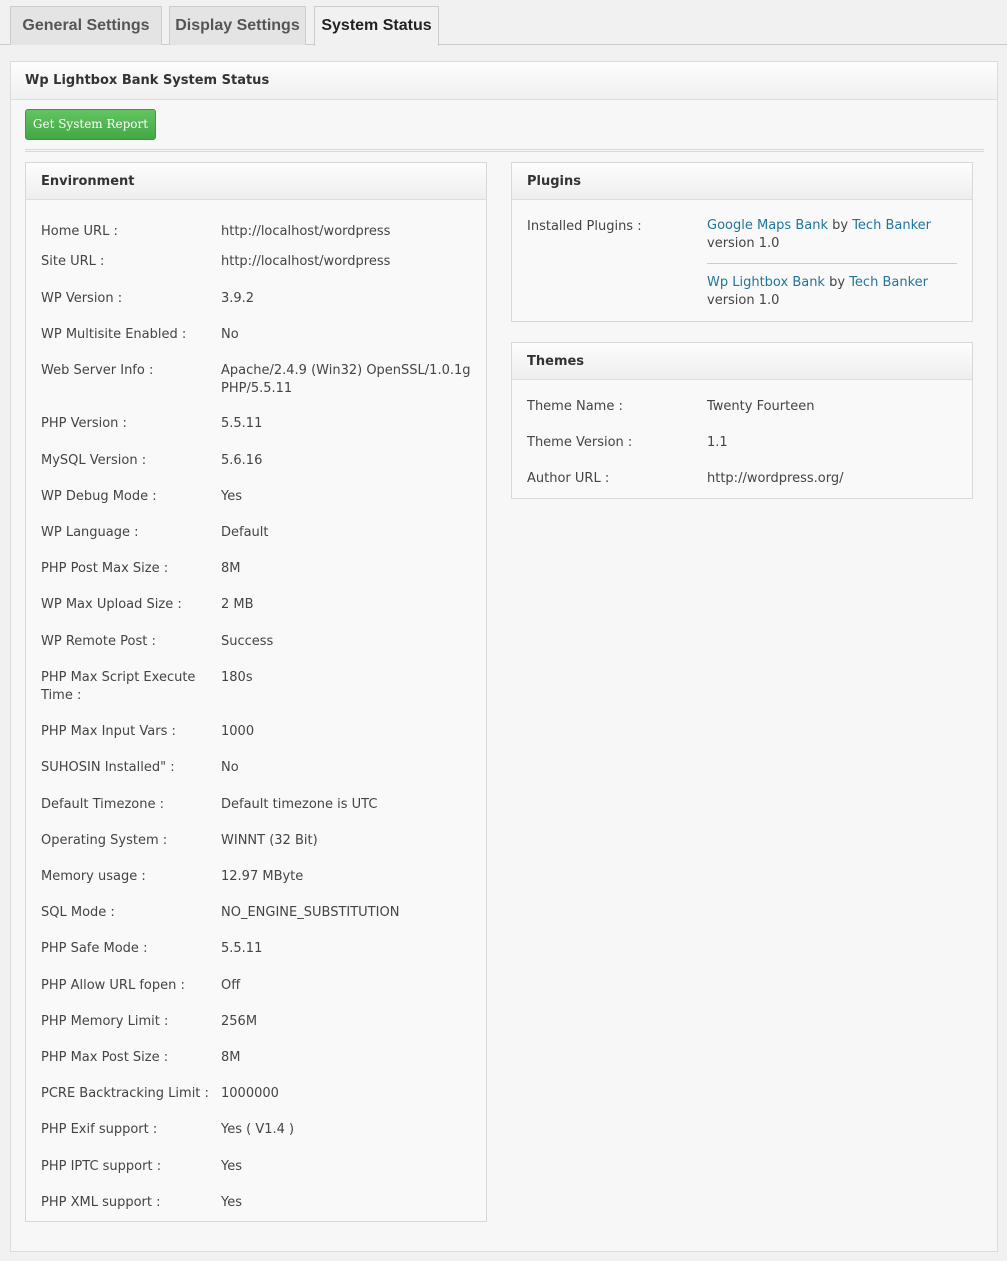  What do you see at coordinates (84, 423) in the screenshot?
I see `environment-label: PHP Version :` at bounding box center [84, 423].